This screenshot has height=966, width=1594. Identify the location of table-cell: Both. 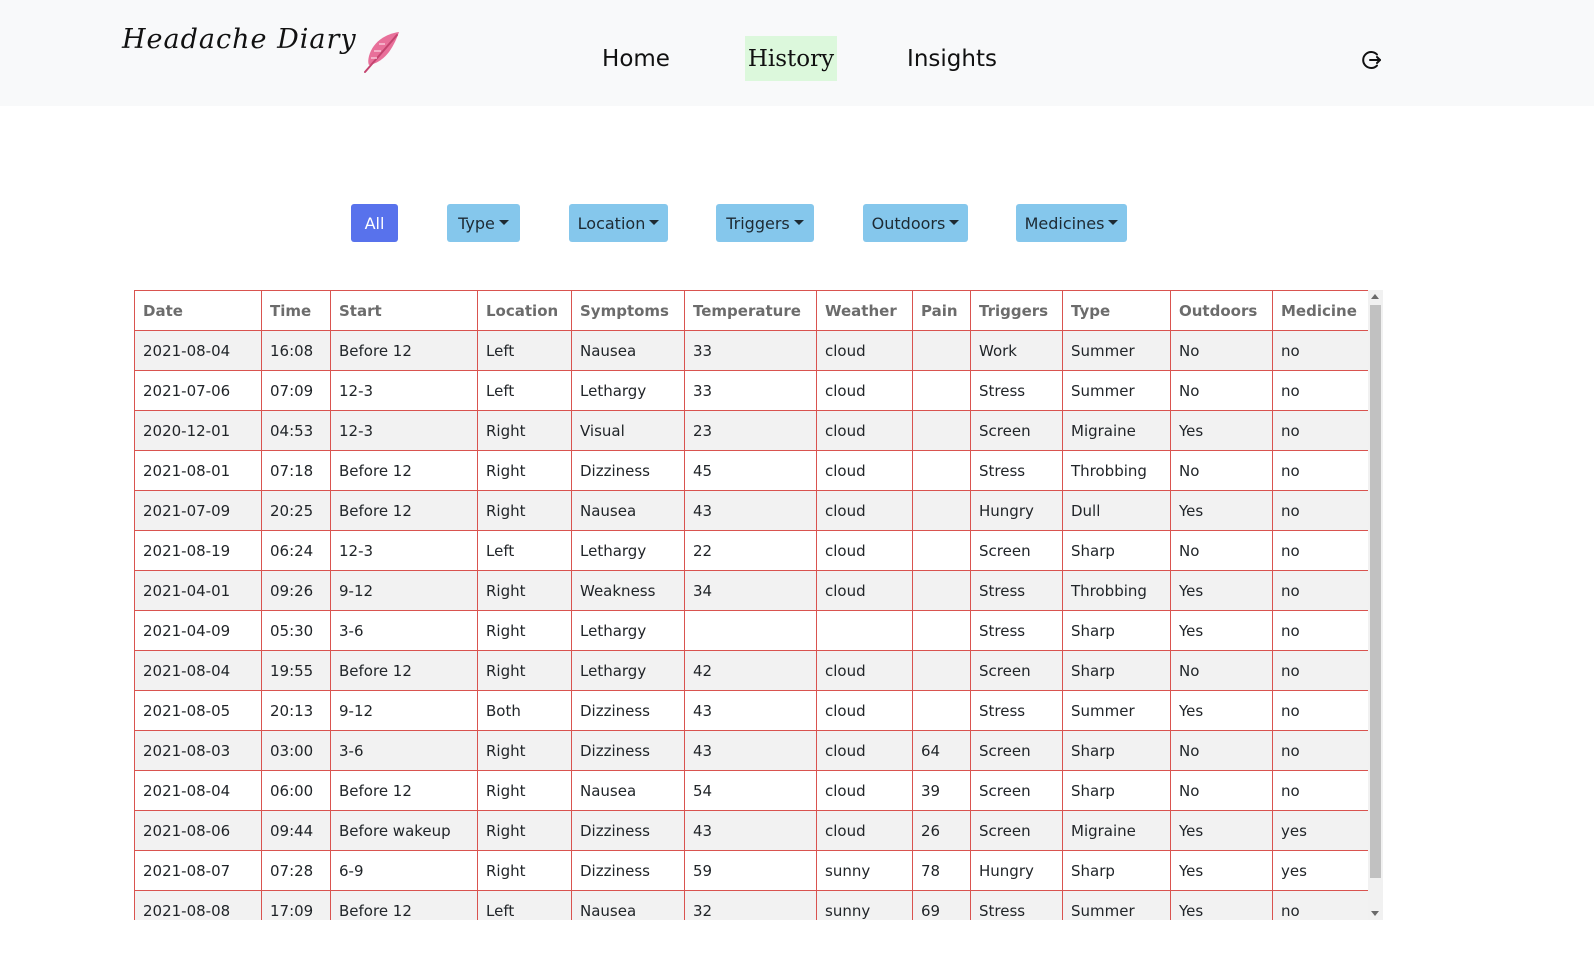
(524, 710).